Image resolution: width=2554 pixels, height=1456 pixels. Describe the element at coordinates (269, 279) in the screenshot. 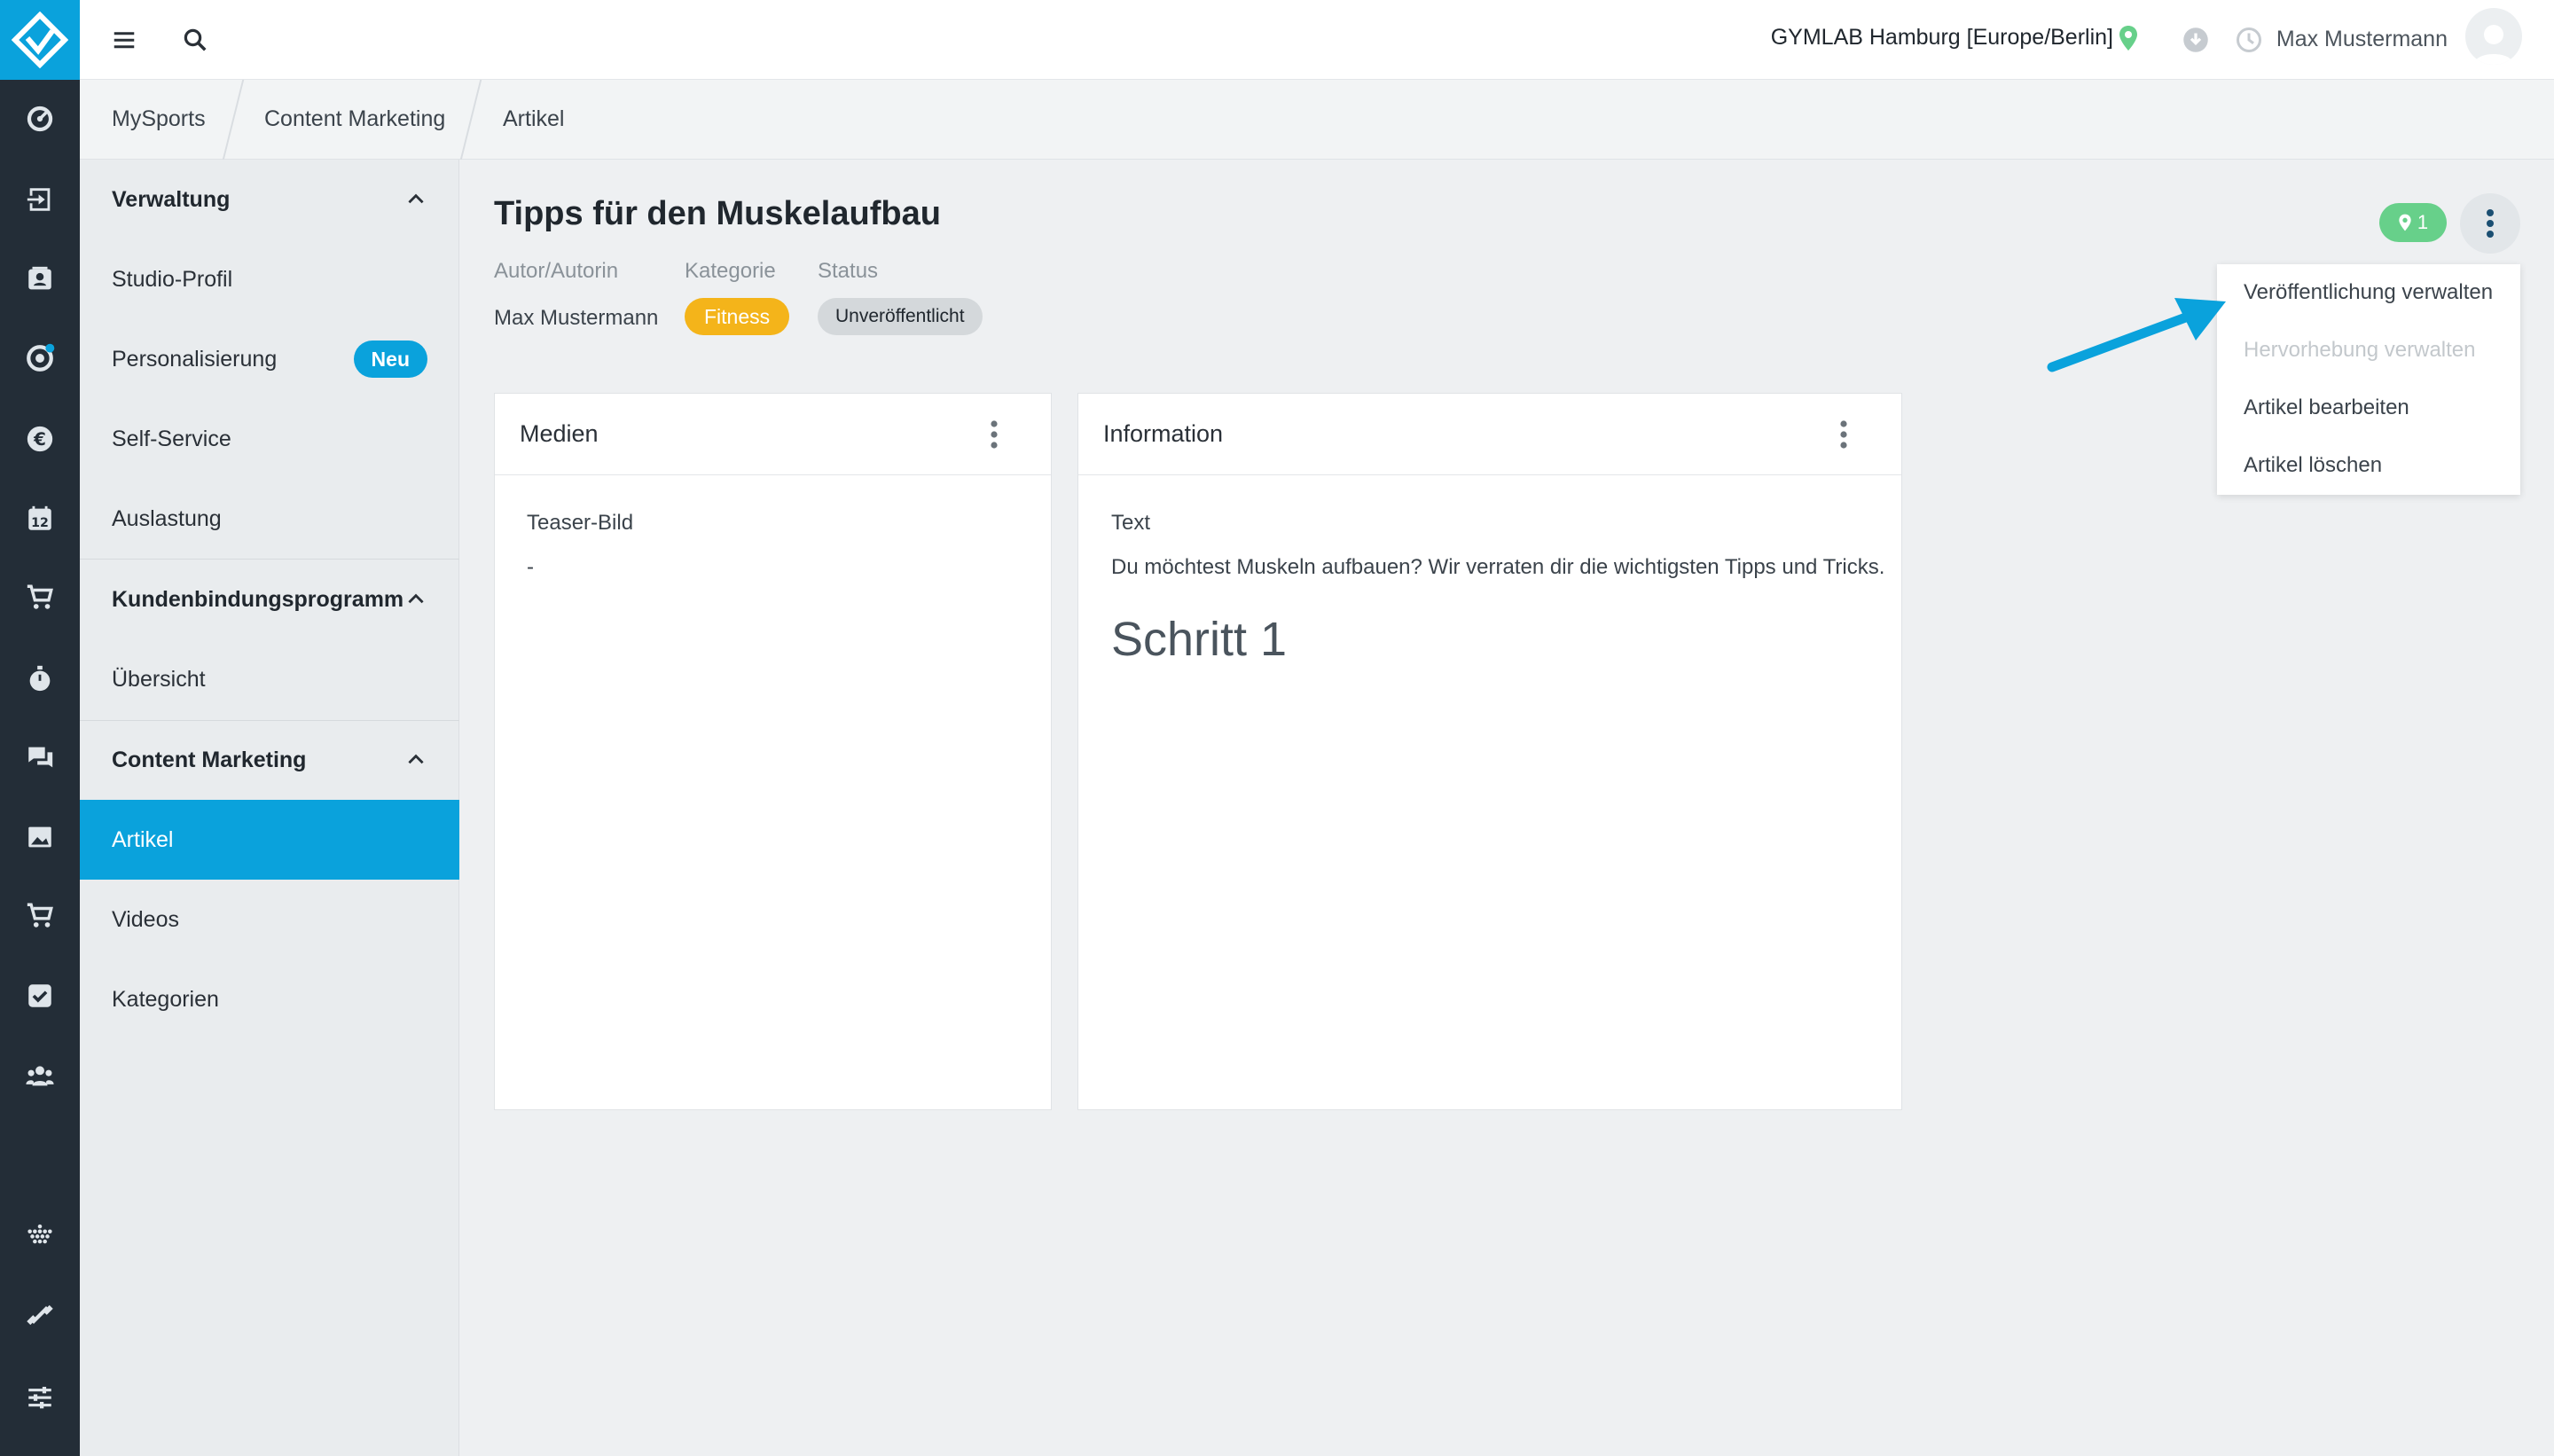

I see `sidebar-item-studio-profil: Studio-Profil` at that location.